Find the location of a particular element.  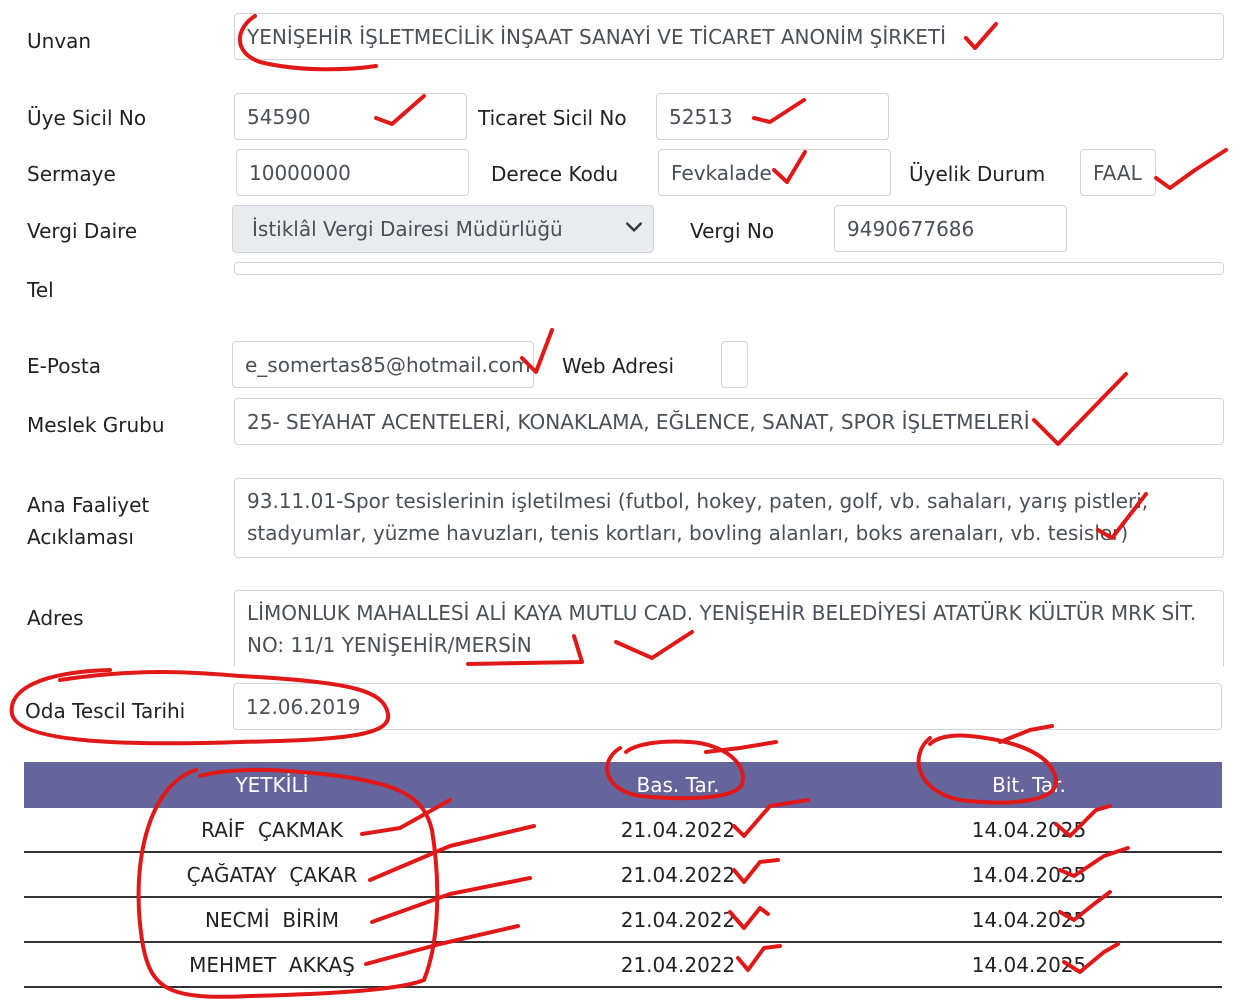

table-header-row: YETKİLİ Bas. Tar. Bit. Tar. is located at coordinates (623, 785).